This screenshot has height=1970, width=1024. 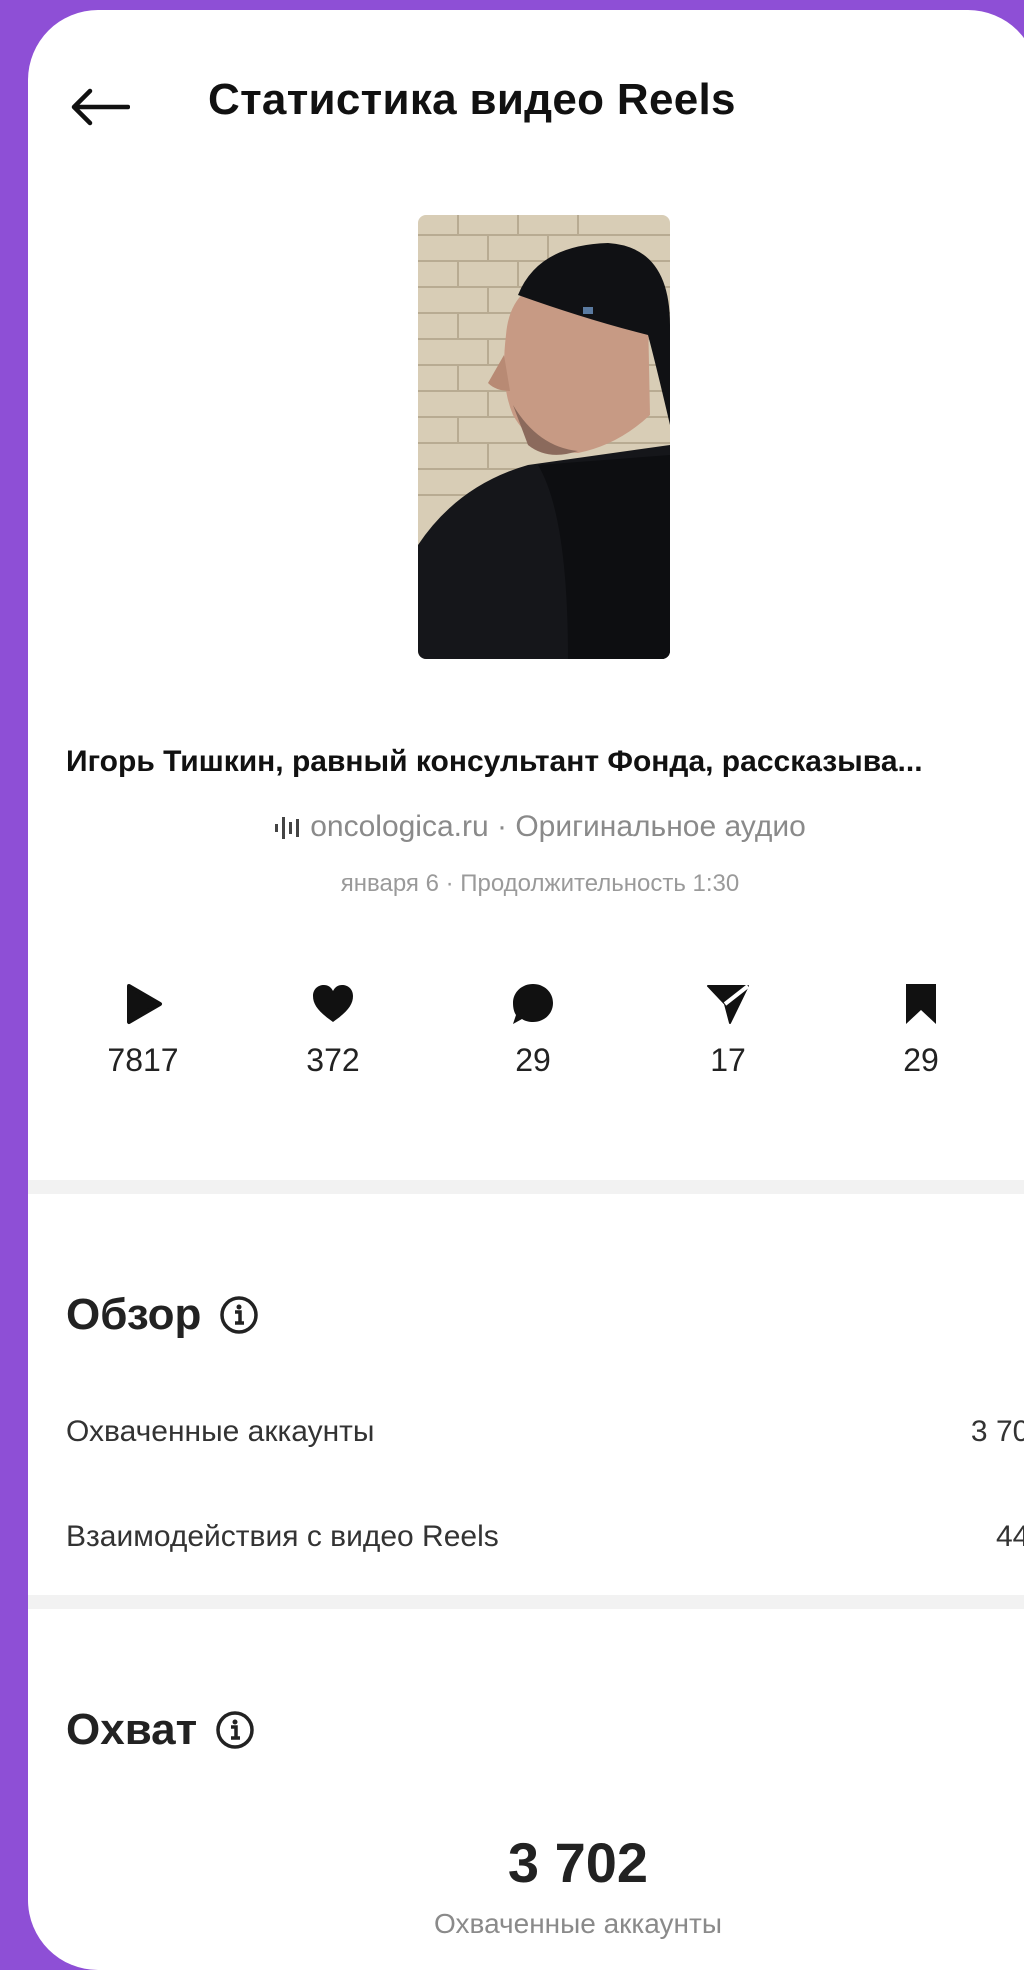 What do you see at coordinates (220, 1431) in the screenshot?
I see `row-label: Охваченные аккаунты` at bounding box center [220, 1431].